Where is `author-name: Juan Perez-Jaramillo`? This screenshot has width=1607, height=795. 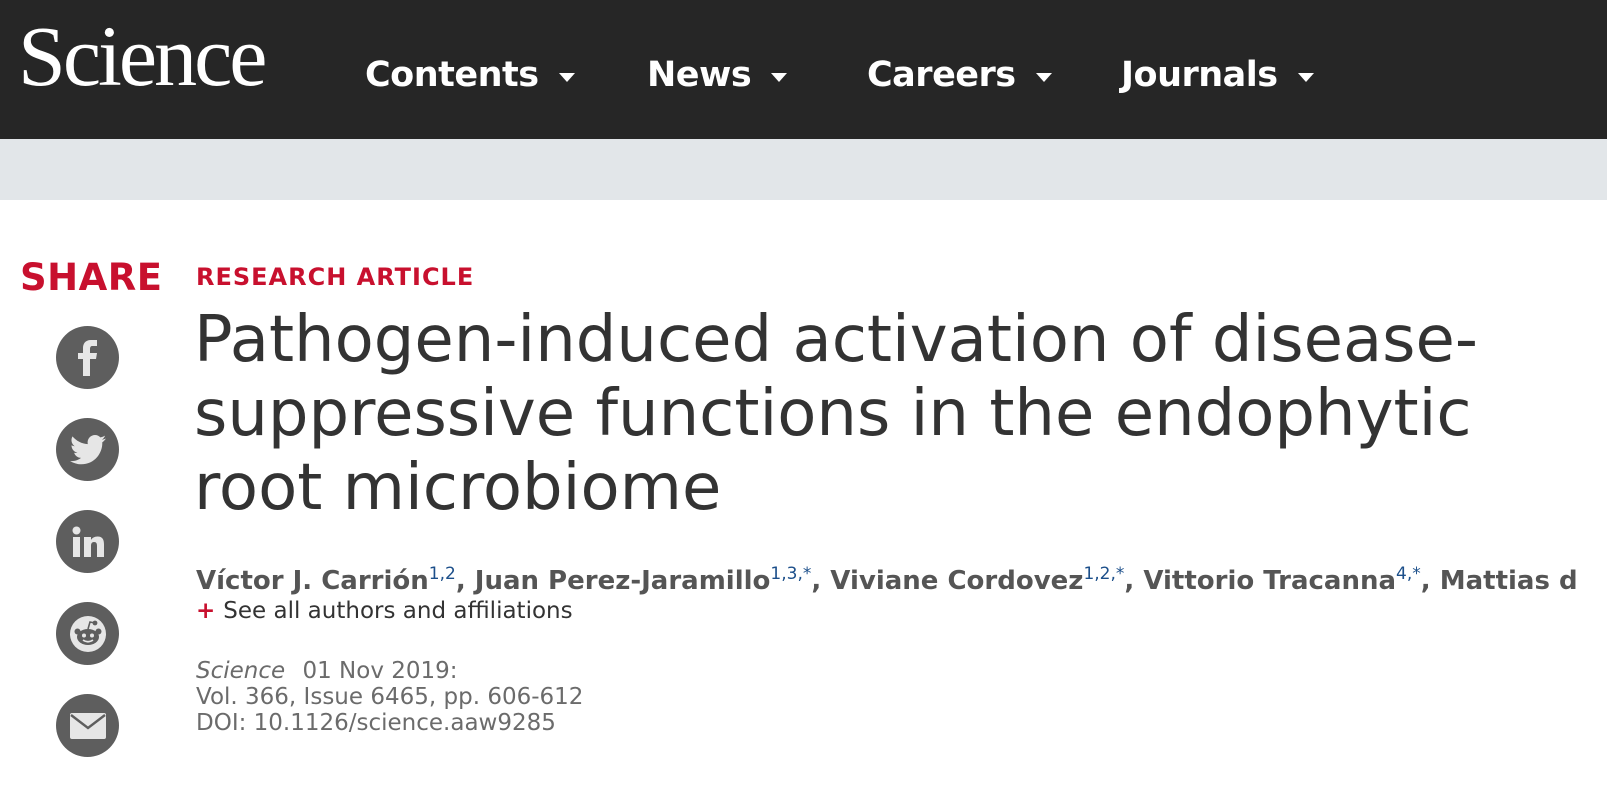 author-name: Juan Perez-Jaramillo is located at coordinates (623, 581).